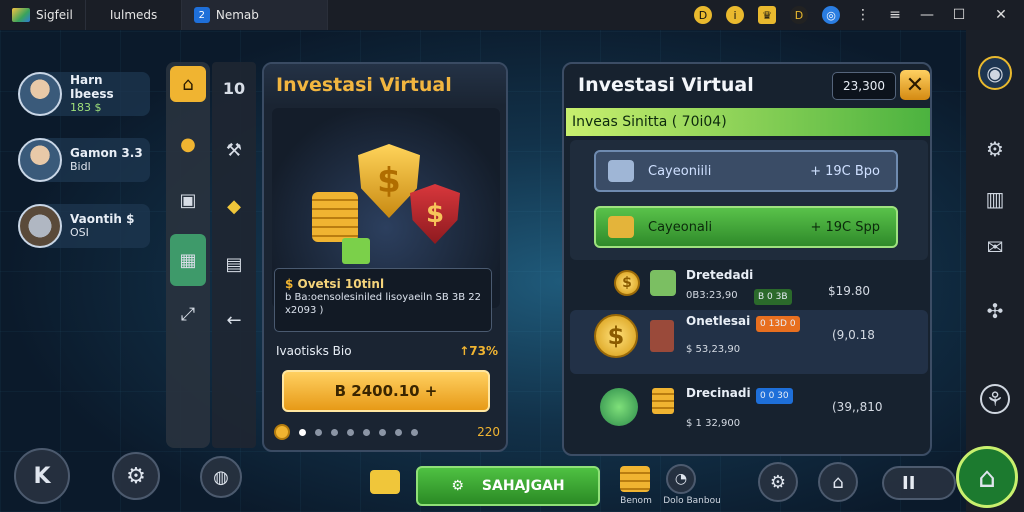 The width and height of the screenshot is (1024, 512). Describe the element at coordinates (341, 284) in the screenshot. I see `info-title: Ovetsi 10tinl` at that location.